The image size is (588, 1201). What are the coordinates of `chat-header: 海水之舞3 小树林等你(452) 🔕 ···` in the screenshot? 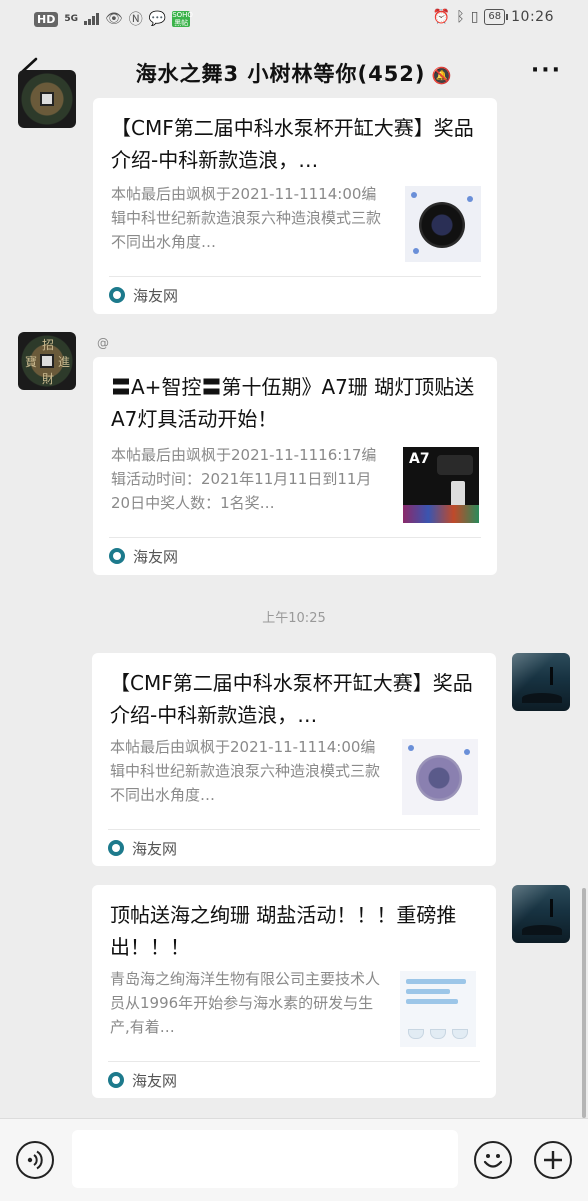 It's located at (294, 71).